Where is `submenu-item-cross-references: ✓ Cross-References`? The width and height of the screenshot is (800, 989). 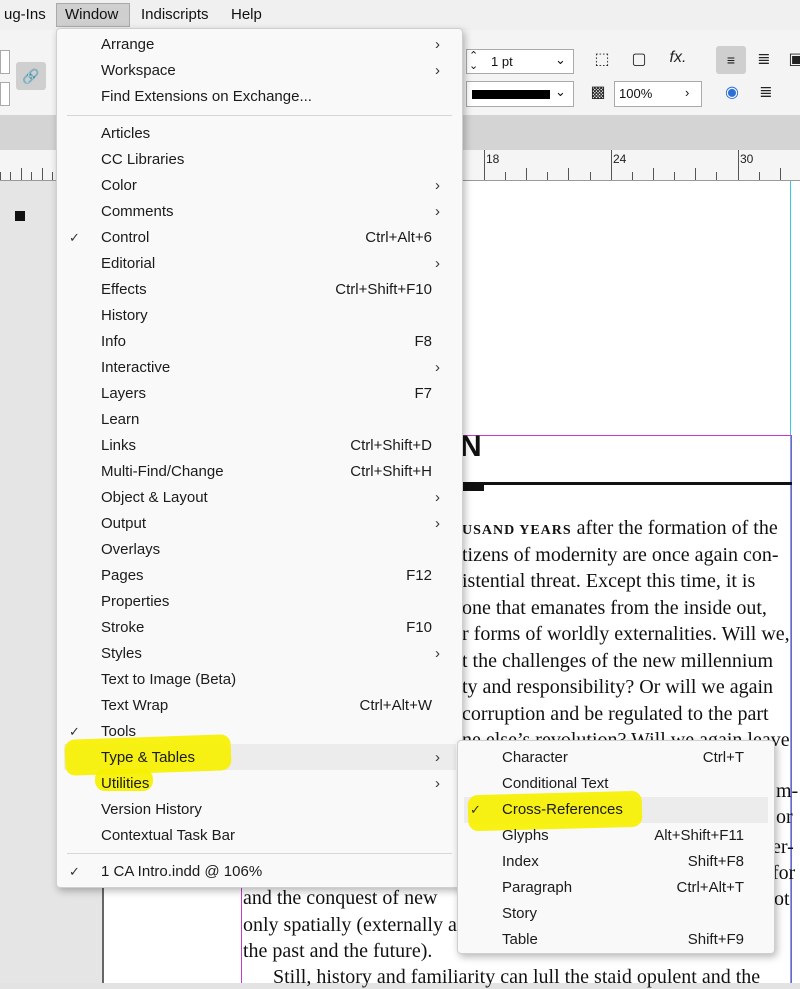 submenu-item-cross-references: ✓ Cross-References is located at coordinates (616, 810).